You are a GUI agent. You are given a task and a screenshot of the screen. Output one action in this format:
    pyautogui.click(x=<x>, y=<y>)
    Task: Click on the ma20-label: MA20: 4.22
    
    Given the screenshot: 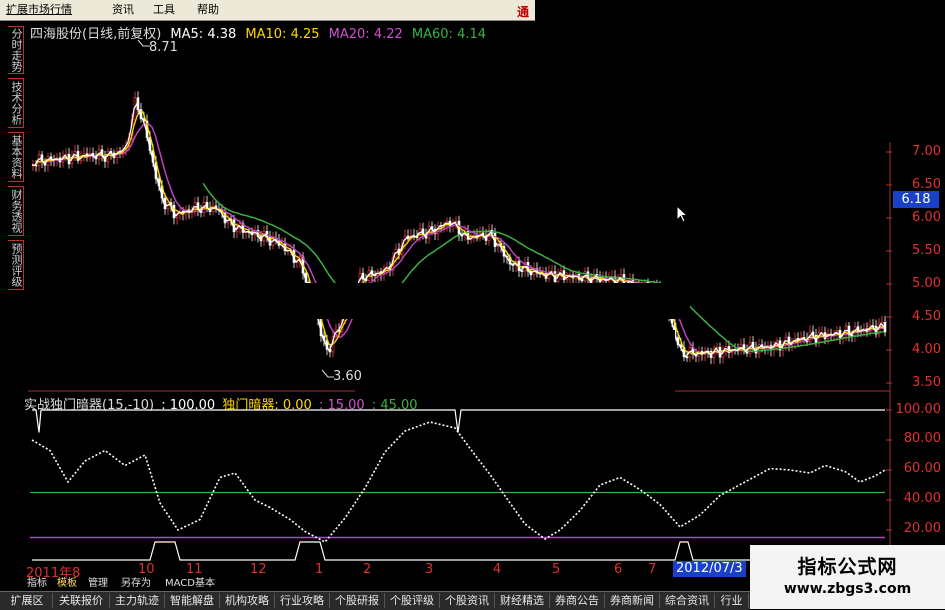 What is the action you would take?
    pyautogui.click(x=365, y=34)
    